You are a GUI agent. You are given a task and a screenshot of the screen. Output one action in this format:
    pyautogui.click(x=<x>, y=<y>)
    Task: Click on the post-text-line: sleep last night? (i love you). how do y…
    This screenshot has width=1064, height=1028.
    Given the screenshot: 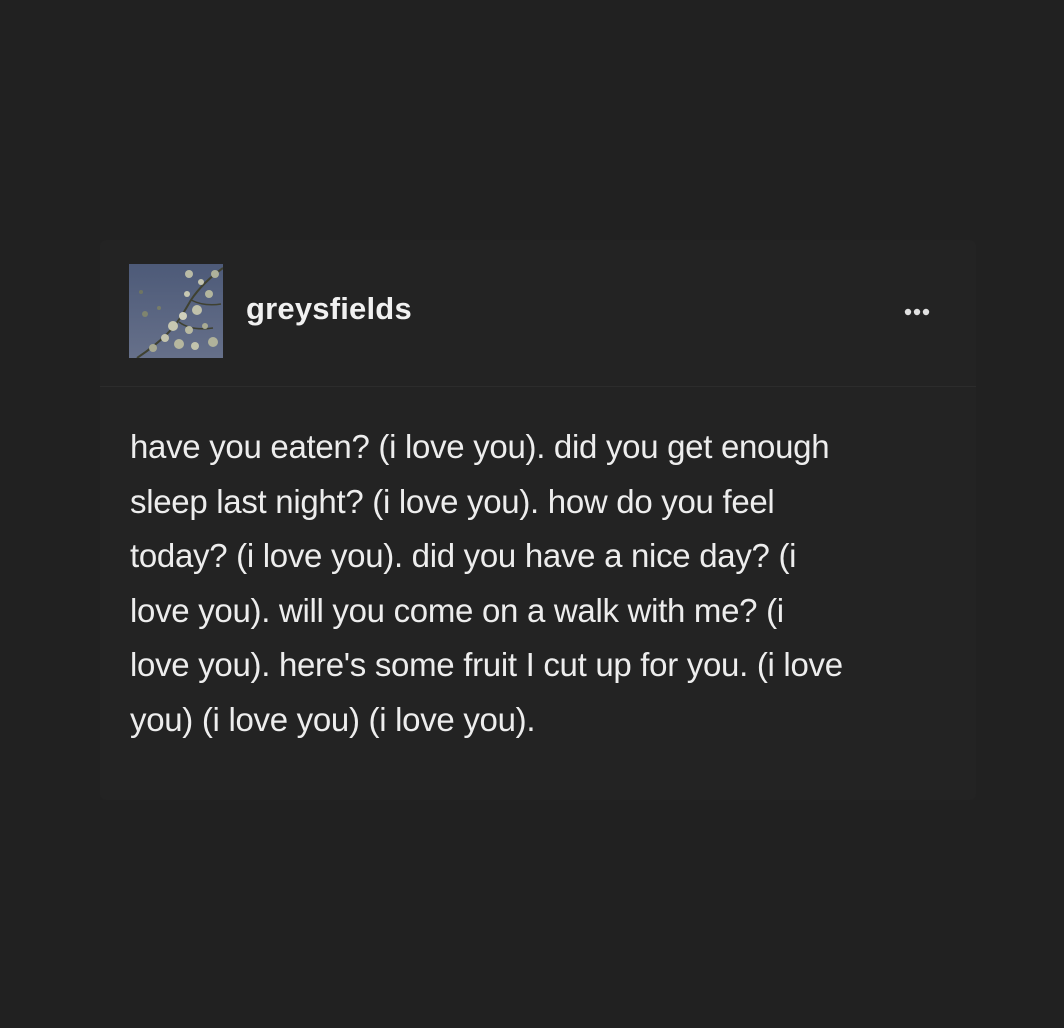 What is the action you would take?
    pyautogui.click(x=452, y=501)
    